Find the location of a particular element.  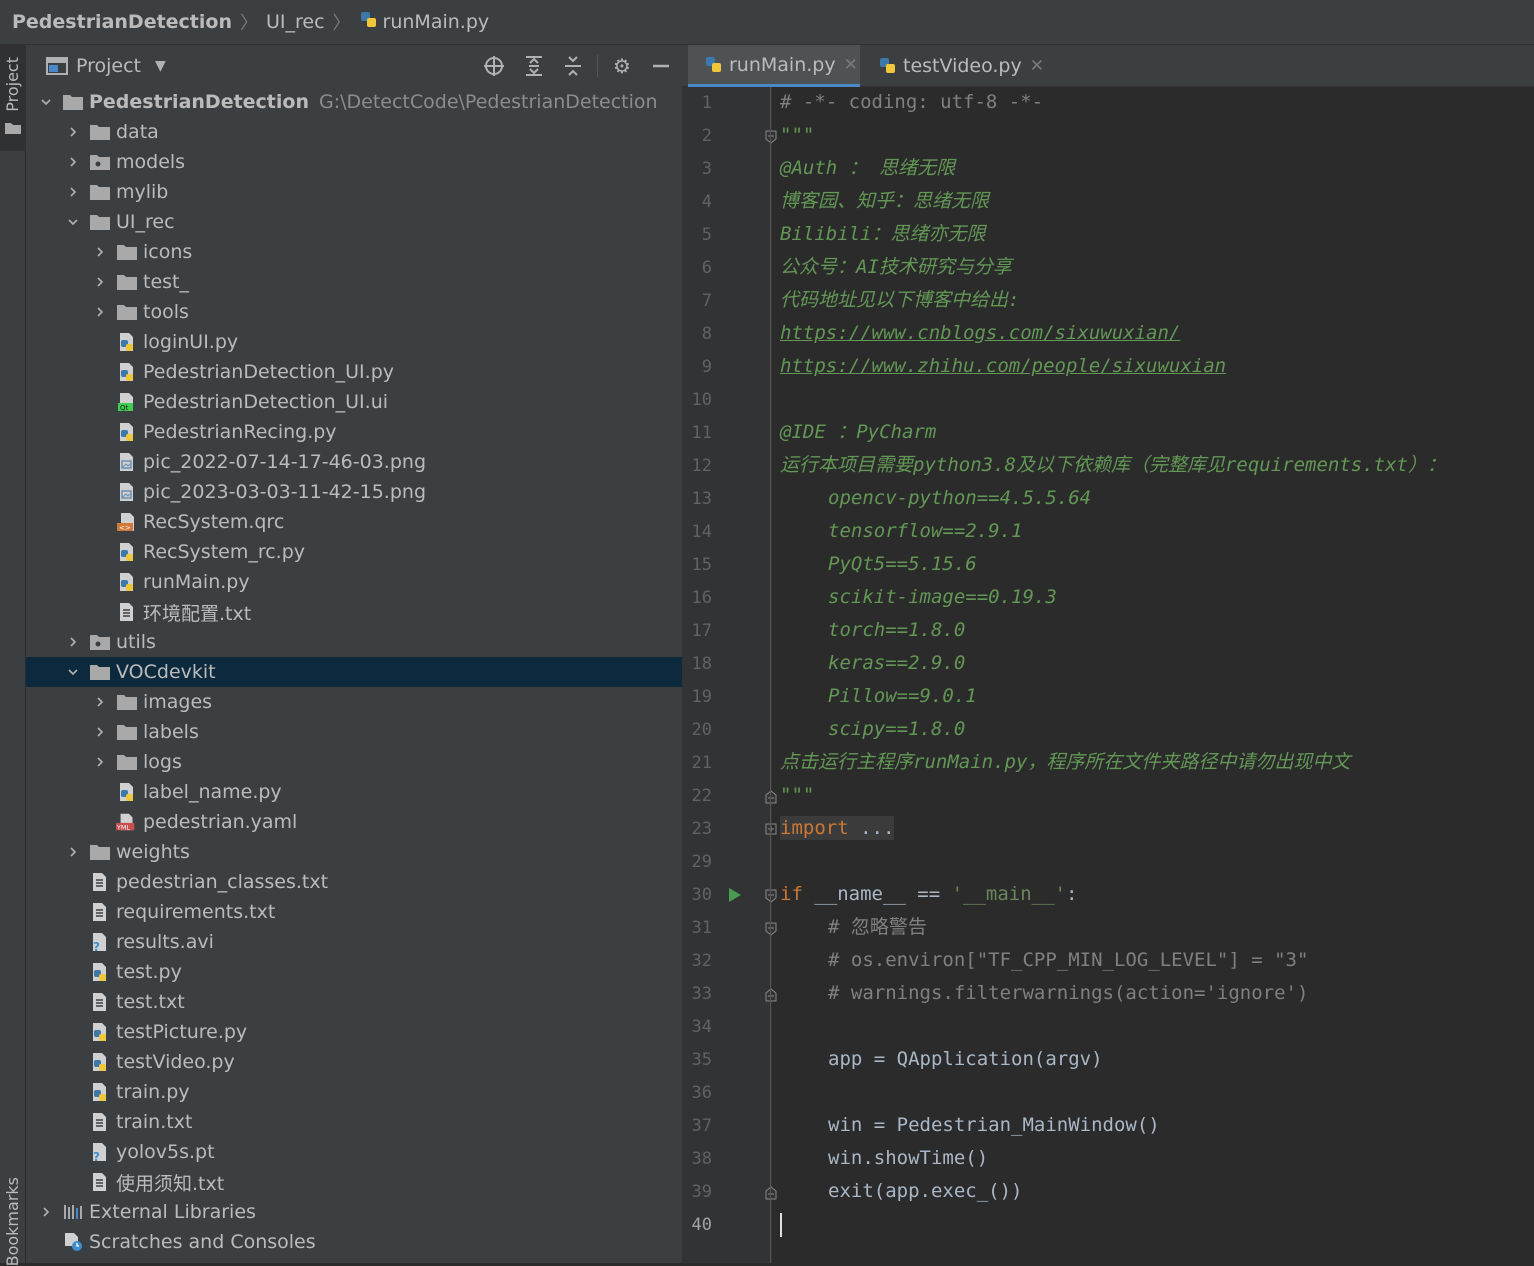

line-number: 2 is located at coordinates (706, 136).